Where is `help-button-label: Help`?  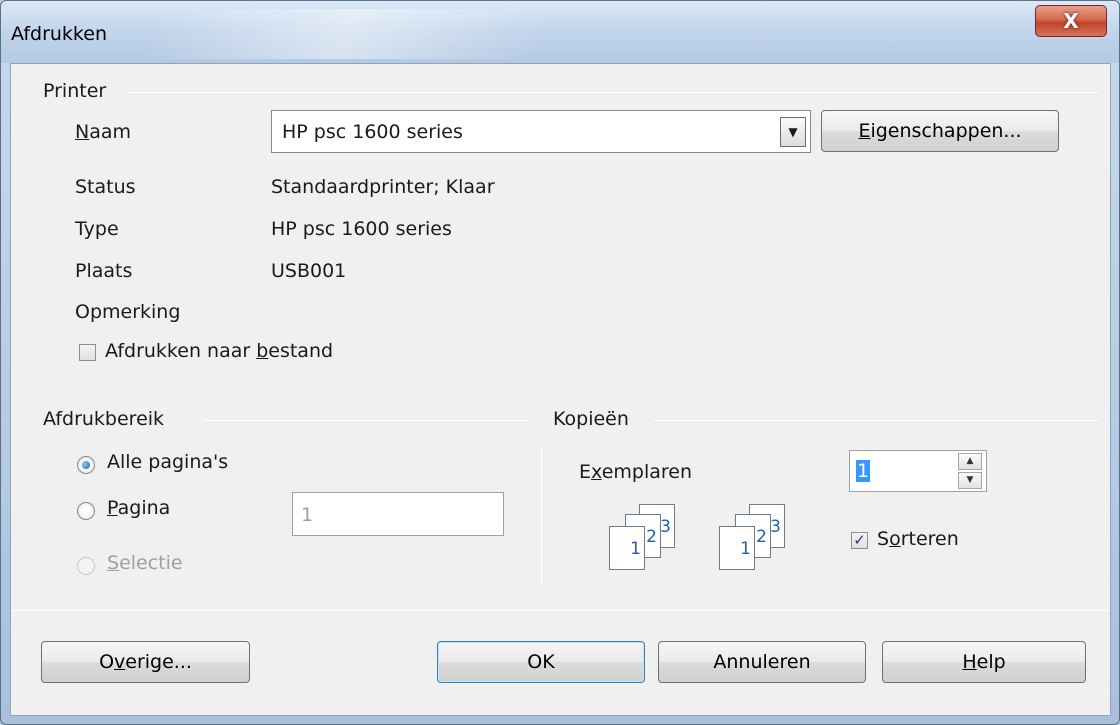
help-button-label: Help is located at coordinates (984, 662).